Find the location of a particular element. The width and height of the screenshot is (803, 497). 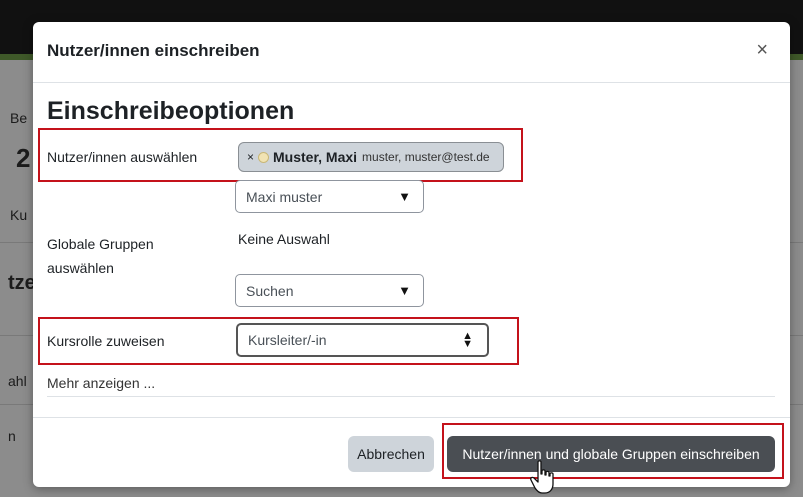

groups-search-placeholder: Suchen is located at coordinates (270, 290).